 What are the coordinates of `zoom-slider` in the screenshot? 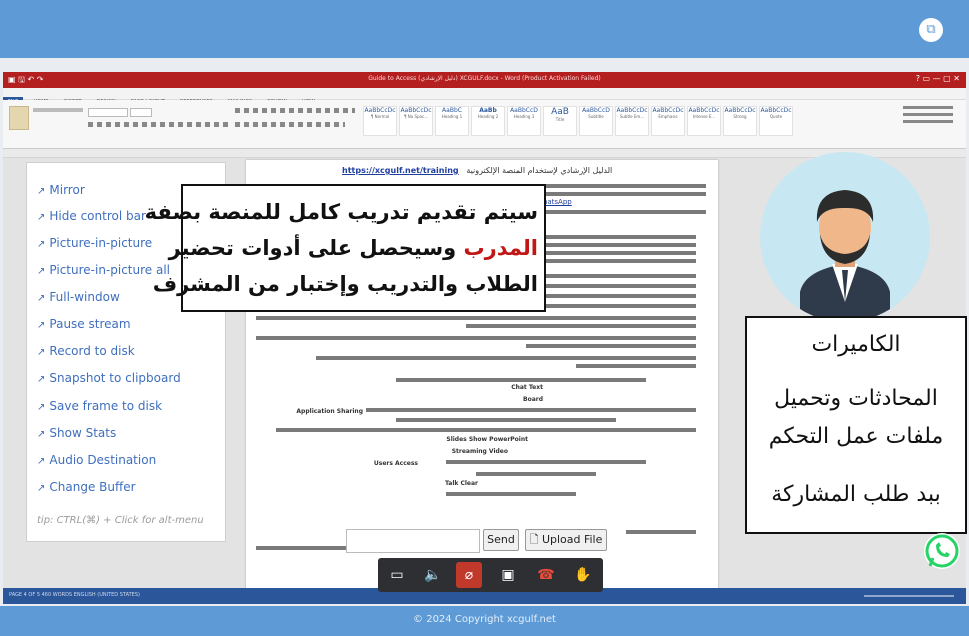 It's located at (909, 596).